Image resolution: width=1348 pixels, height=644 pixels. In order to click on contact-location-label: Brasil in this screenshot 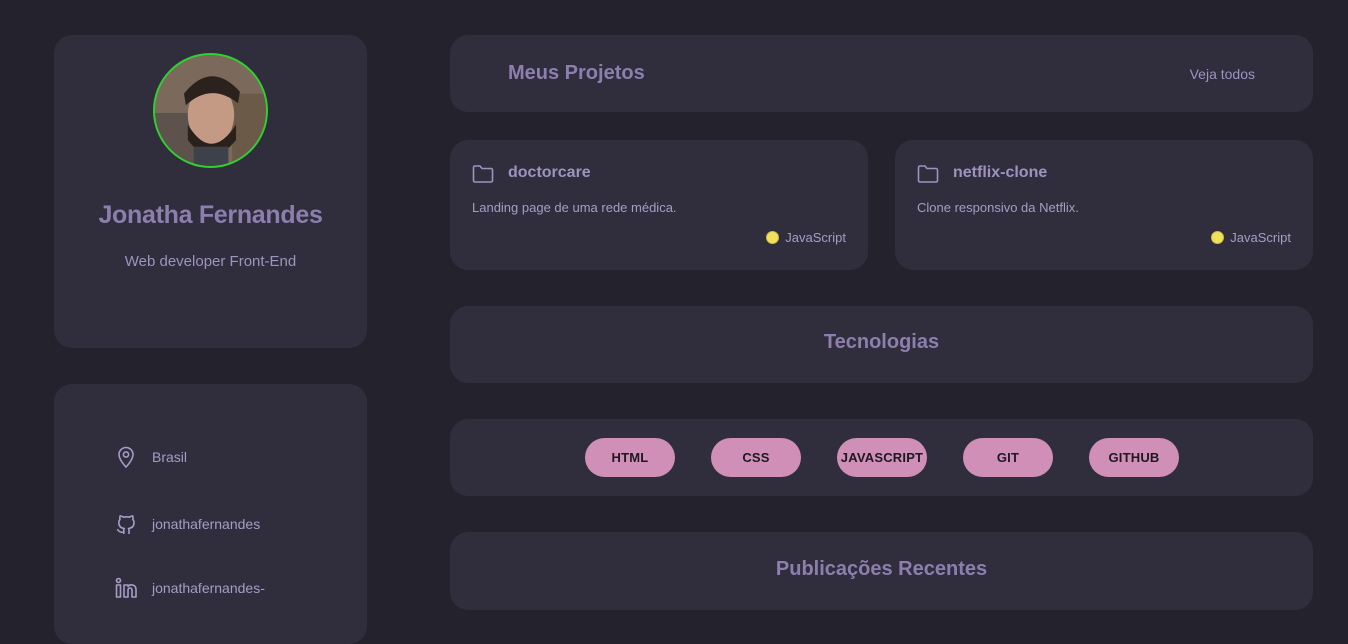, I will do `click(170, 457)`.